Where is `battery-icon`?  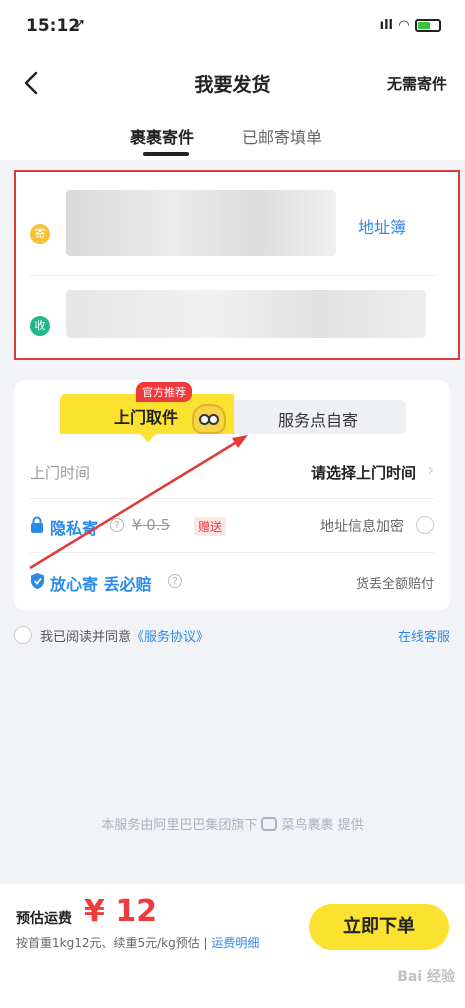 battery-icon is located at coordinates (428, 25).